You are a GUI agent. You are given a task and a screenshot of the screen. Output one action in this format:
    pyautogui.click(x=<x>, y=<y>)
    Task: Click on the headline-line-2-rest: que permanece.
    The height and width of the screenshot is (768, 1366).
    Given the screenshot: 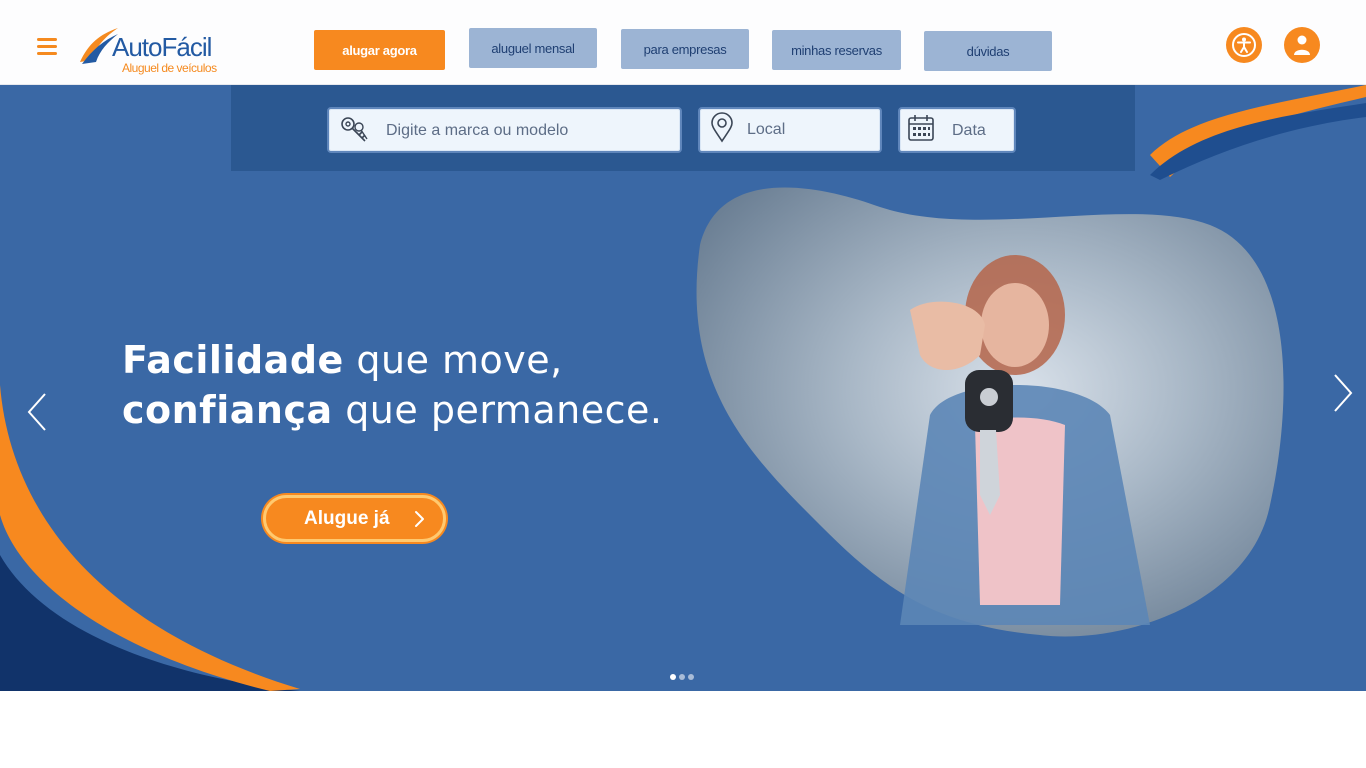 What is the action you would take?
    pyautogui.click(x=497, y=410)
    